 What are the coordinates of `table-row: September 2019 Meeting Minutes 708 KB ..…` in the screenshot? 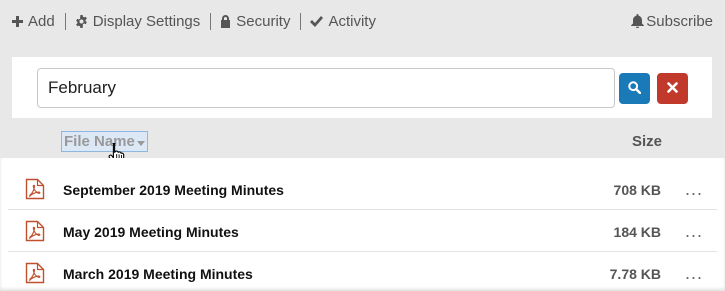 It's located at (362, 189).